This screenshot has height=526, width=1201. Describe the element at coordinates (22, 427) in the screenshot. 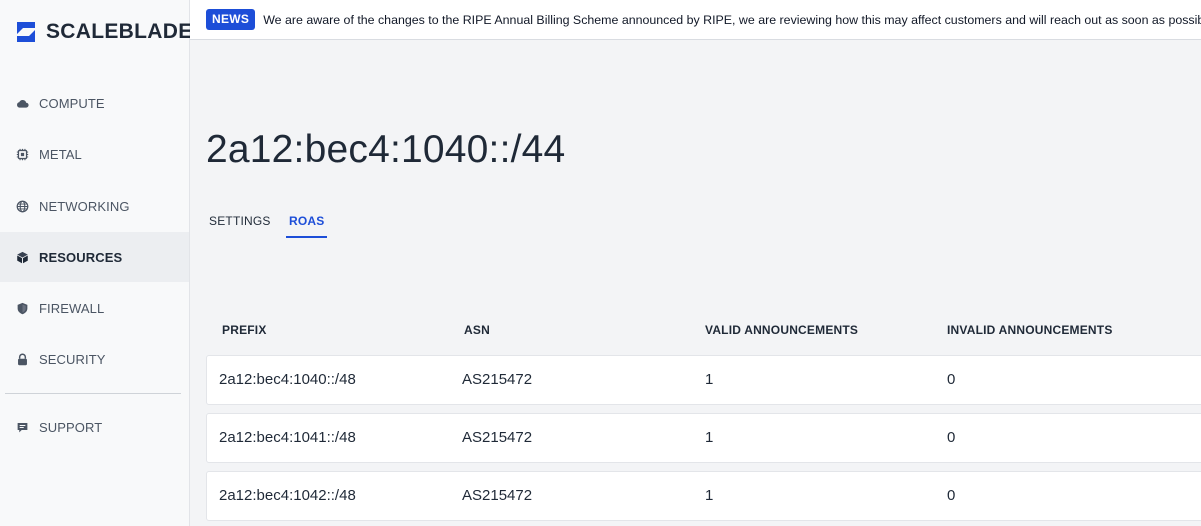

I see `chat-icon` at that location.